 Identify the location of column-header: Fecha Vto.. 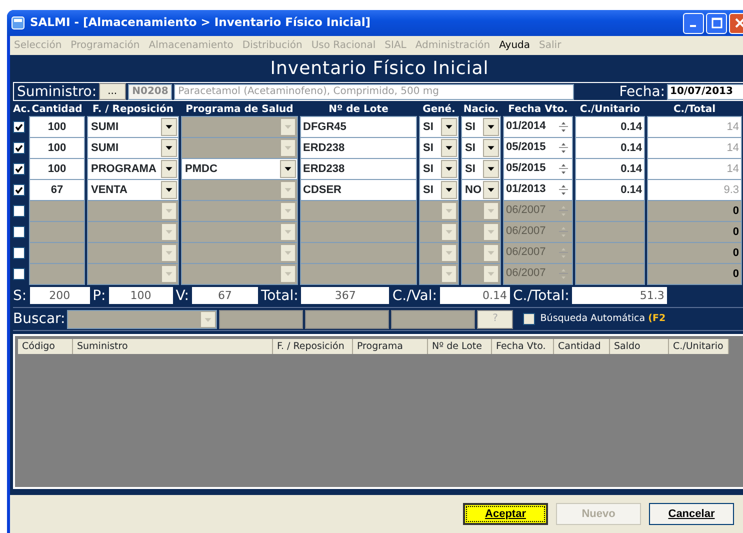
(523, 346).